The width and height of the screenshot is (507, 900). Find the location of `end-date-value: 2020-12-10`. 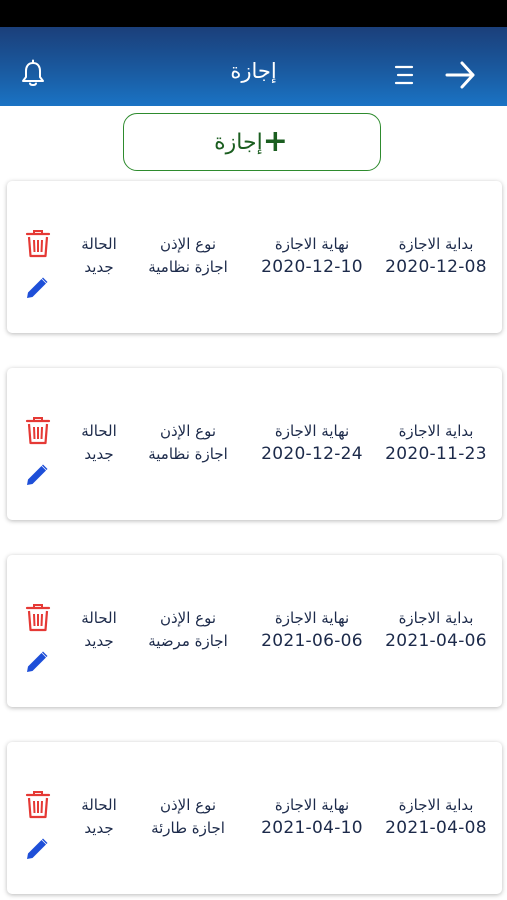

end-date-value: 2020-12-10 is located at coordinates (312, 267).